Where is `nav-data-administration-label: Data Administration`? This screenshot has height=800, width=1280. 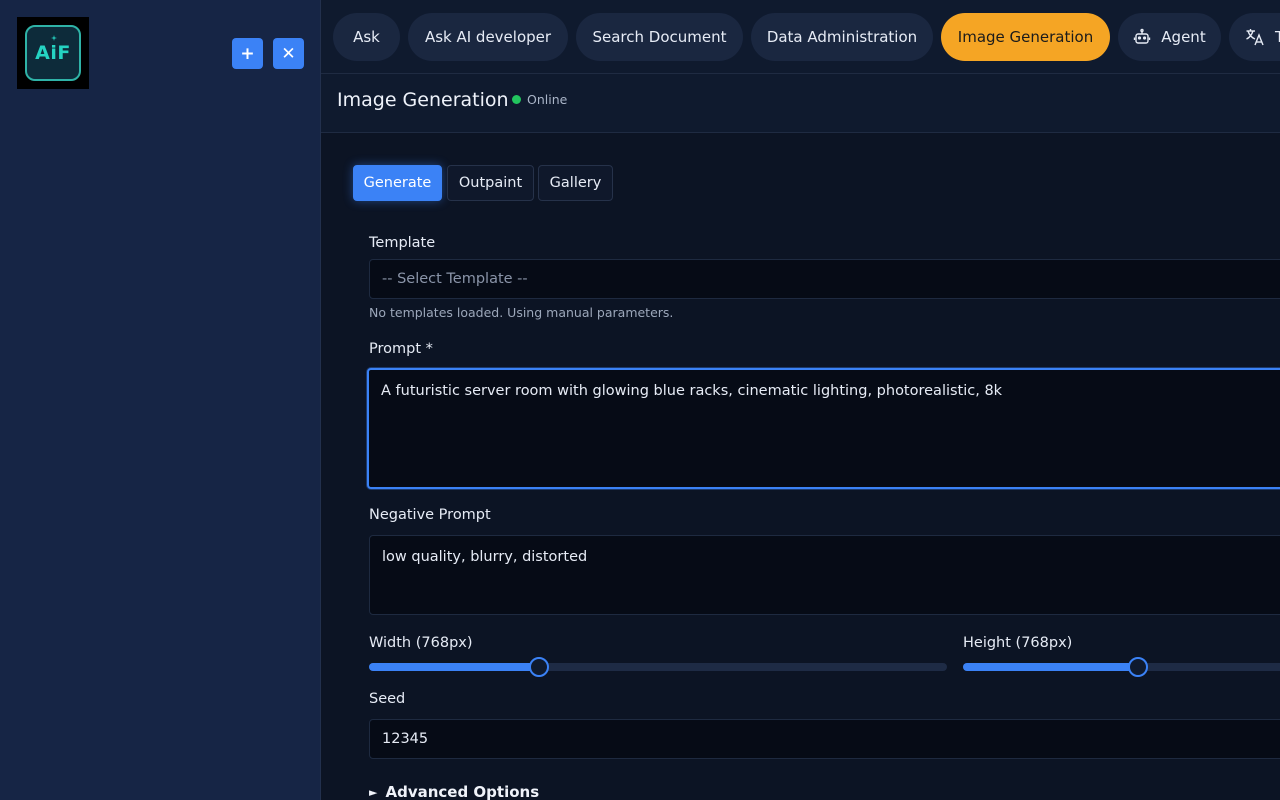 nav-data-administration-label: Data Administration is located at coordinates (842, 37).